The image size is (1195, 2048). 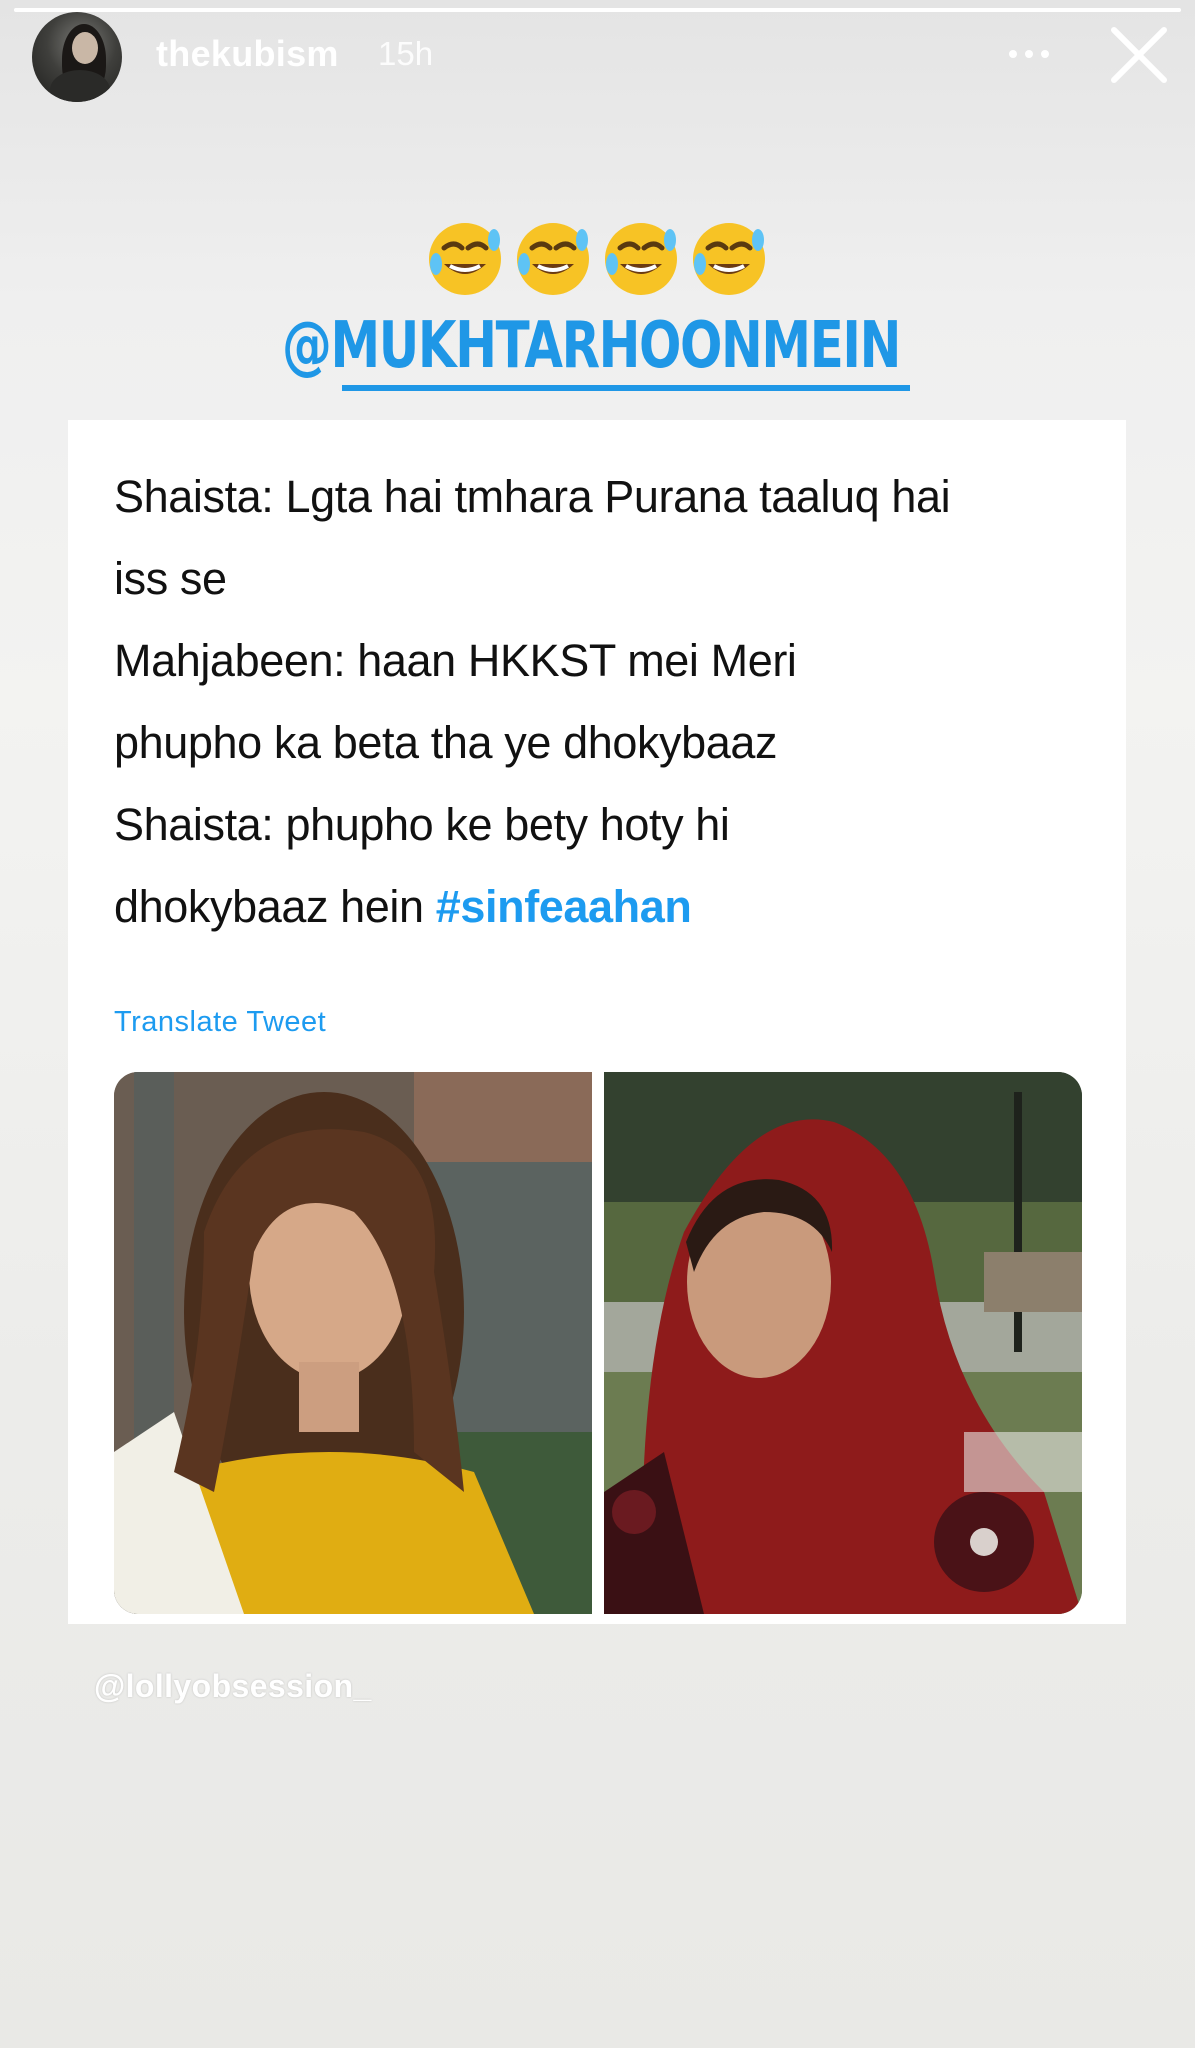 I want to click on tweet-photo-left, so click(x=353, y=1343).